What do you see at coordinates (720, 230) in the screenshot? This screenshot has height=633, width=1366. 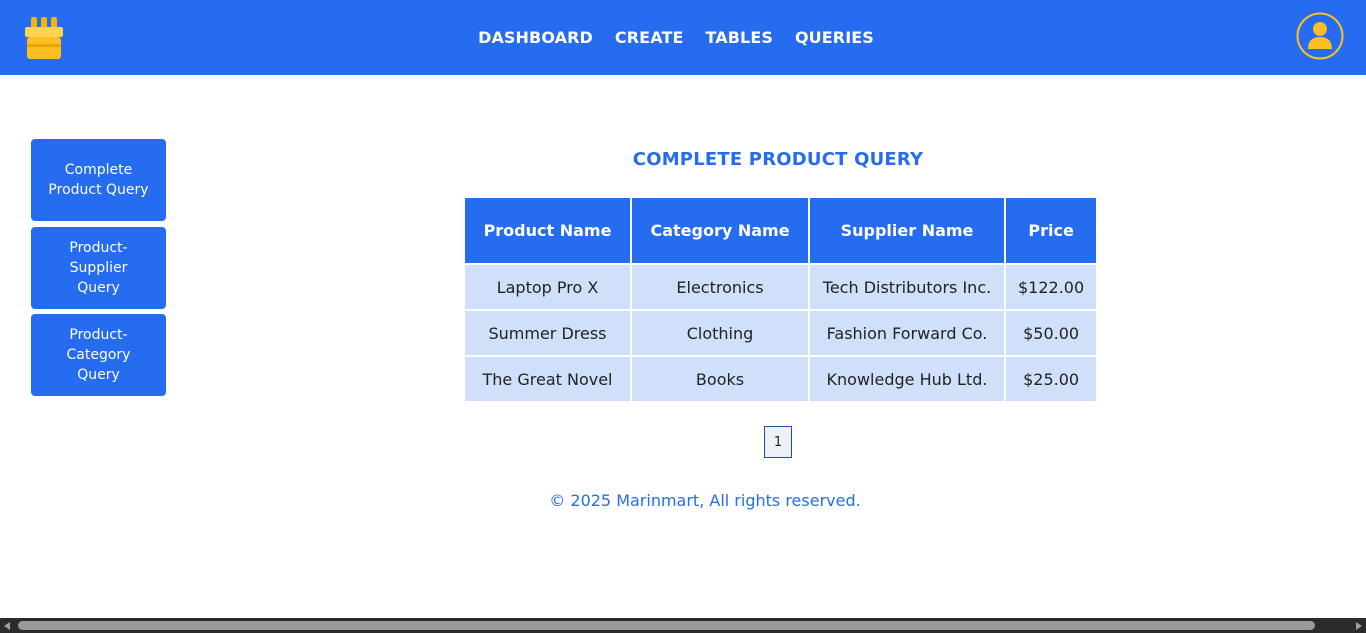 I see `column-header-category-name: Category Name` at bounding box center [720, 230].